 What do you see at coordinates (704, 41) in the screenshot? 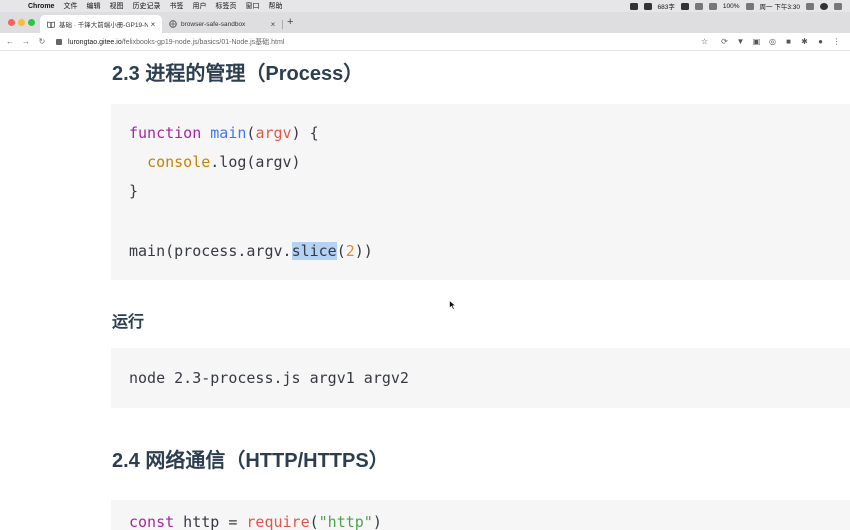
I see `bookmark-star-icon: ☆` at bounding box center [704, 41].